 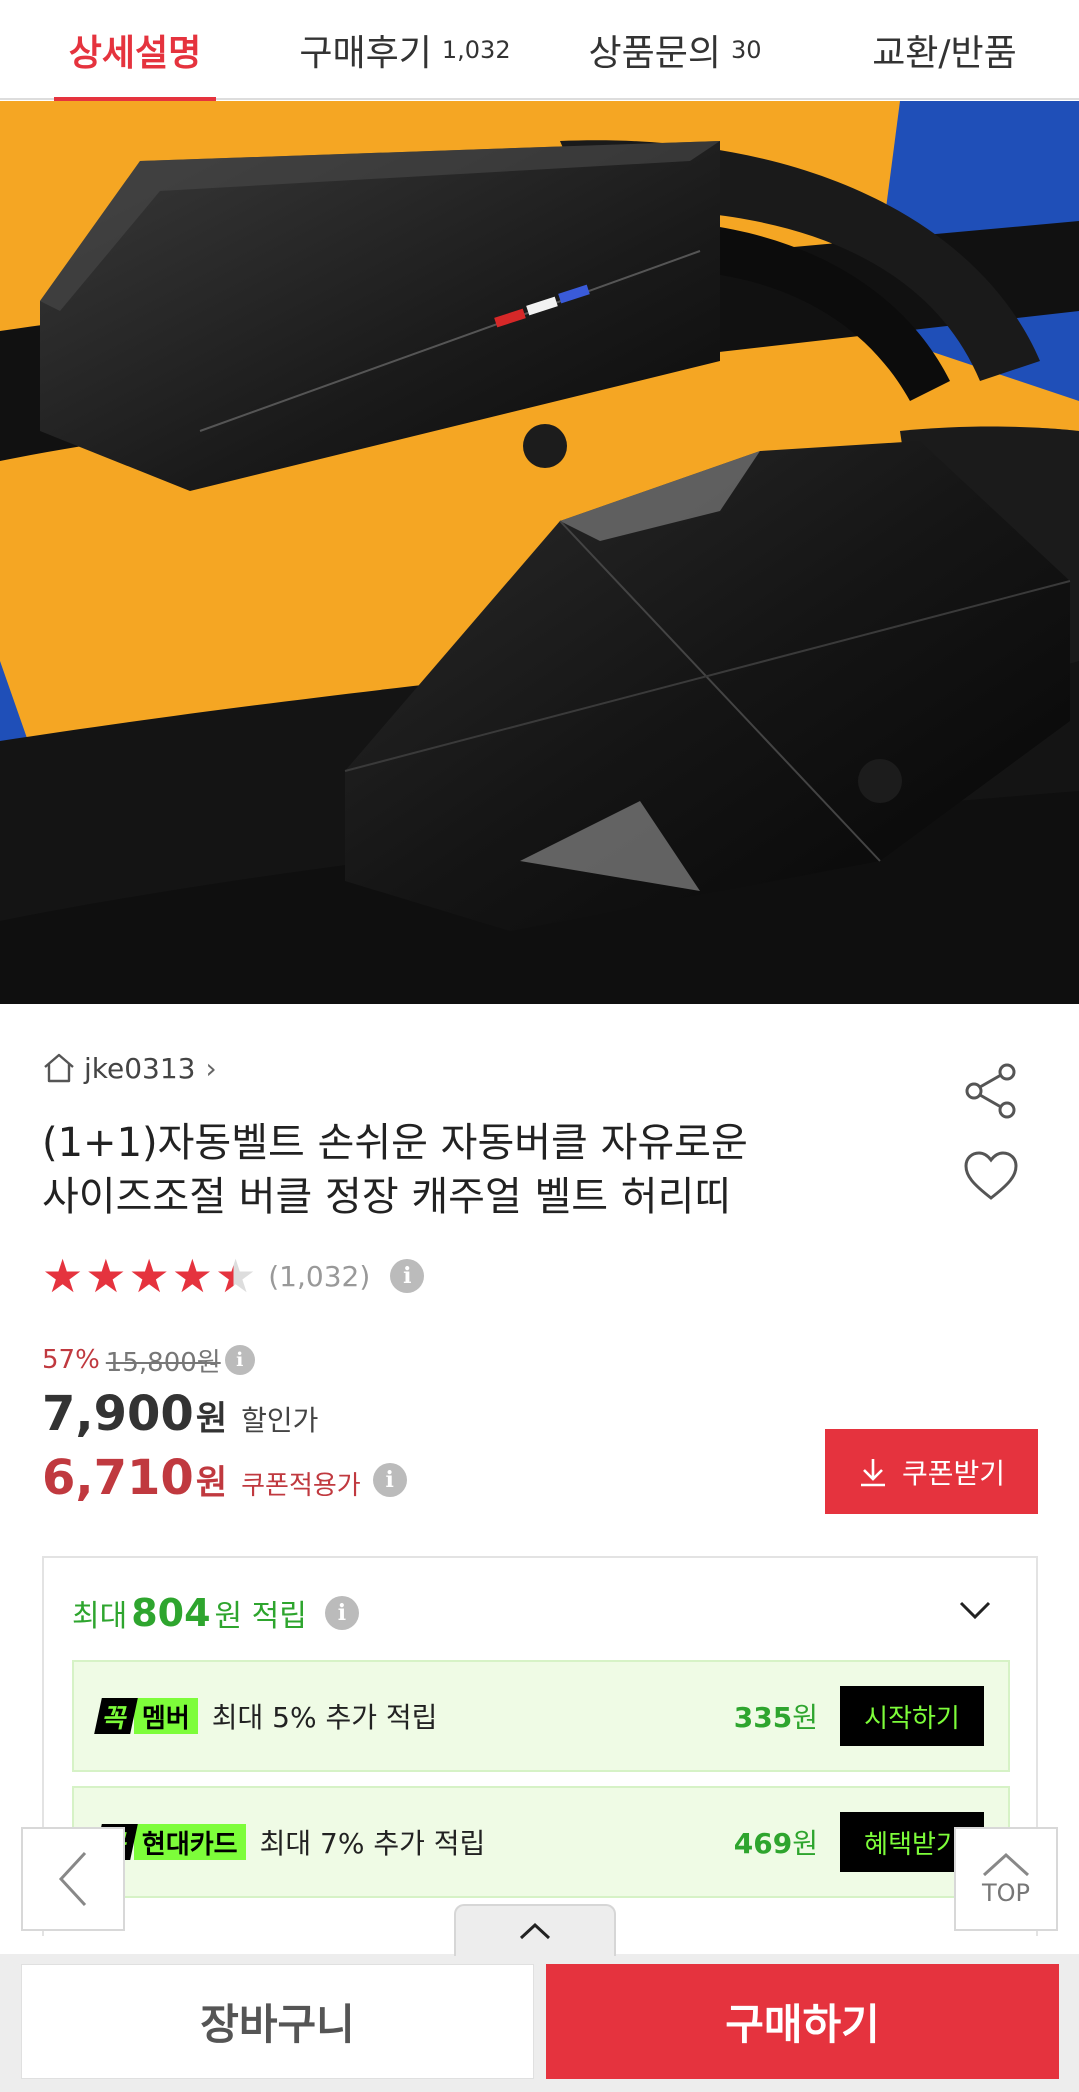 I want to click on coupon-price: 6,710 원 쿠폰적용가 i, so click(x=224, y=1480).